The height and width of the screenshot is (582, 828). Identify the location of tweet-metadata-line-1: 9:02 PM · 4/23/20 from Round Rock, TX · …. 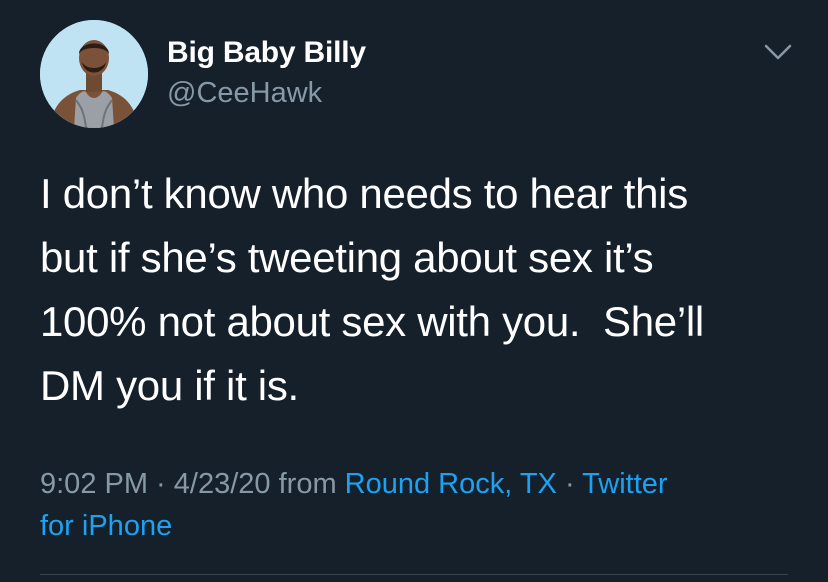
(420, 484).